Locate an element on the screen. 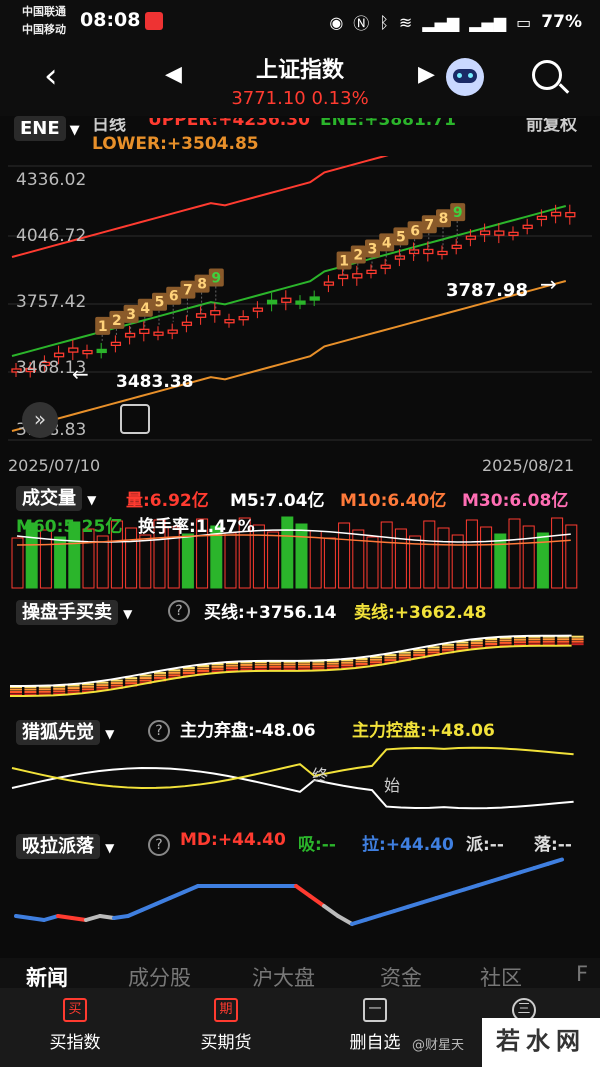  trader-chart is located at coordinates (300, 661).